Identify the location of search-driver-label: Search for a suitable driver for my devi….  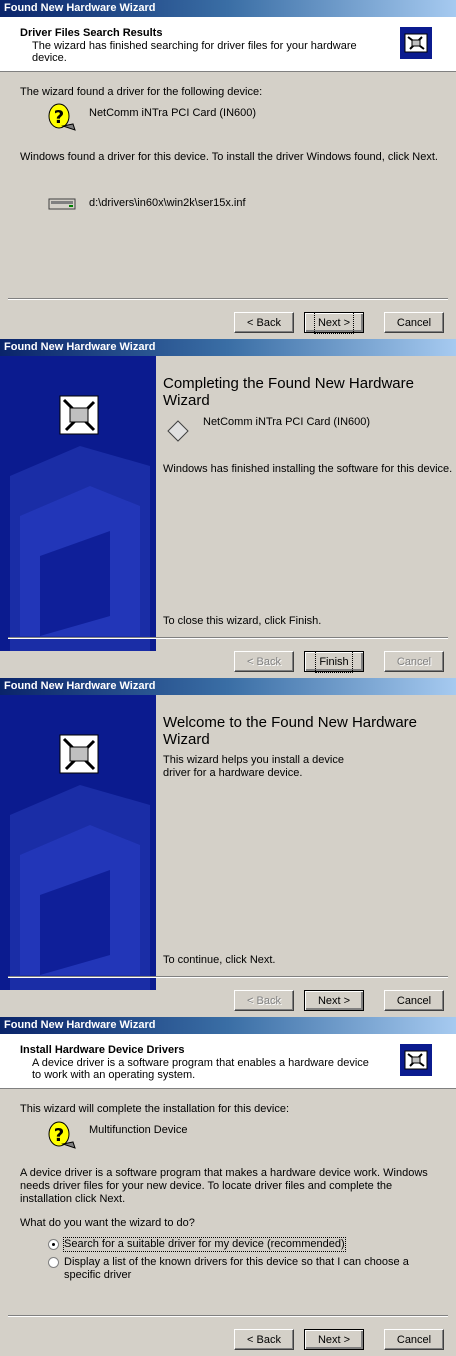
(204, 1244).